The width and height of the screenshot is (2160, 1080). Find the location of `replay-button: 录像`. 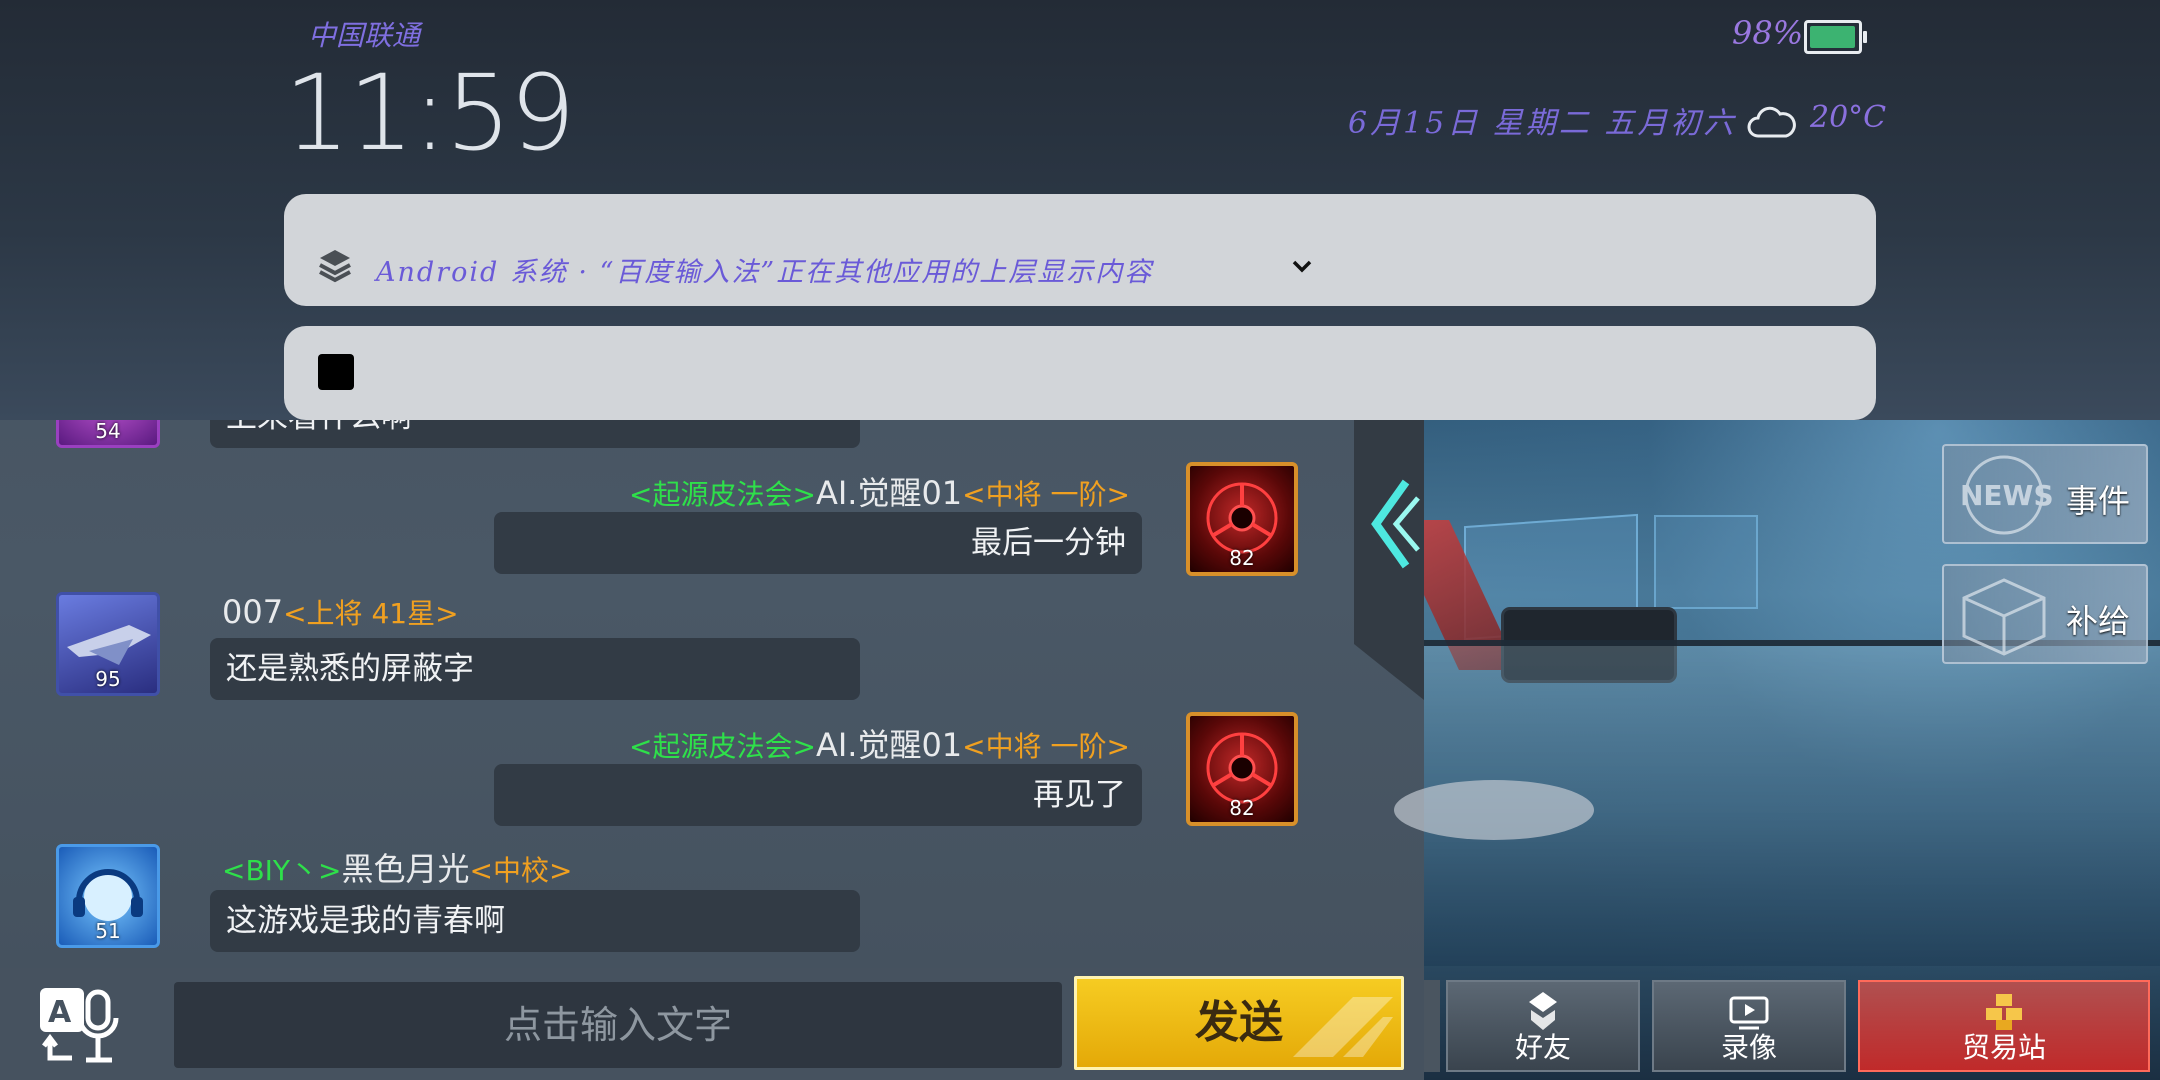

replay-button: 录像 is located at coordinates (1749, 1026).